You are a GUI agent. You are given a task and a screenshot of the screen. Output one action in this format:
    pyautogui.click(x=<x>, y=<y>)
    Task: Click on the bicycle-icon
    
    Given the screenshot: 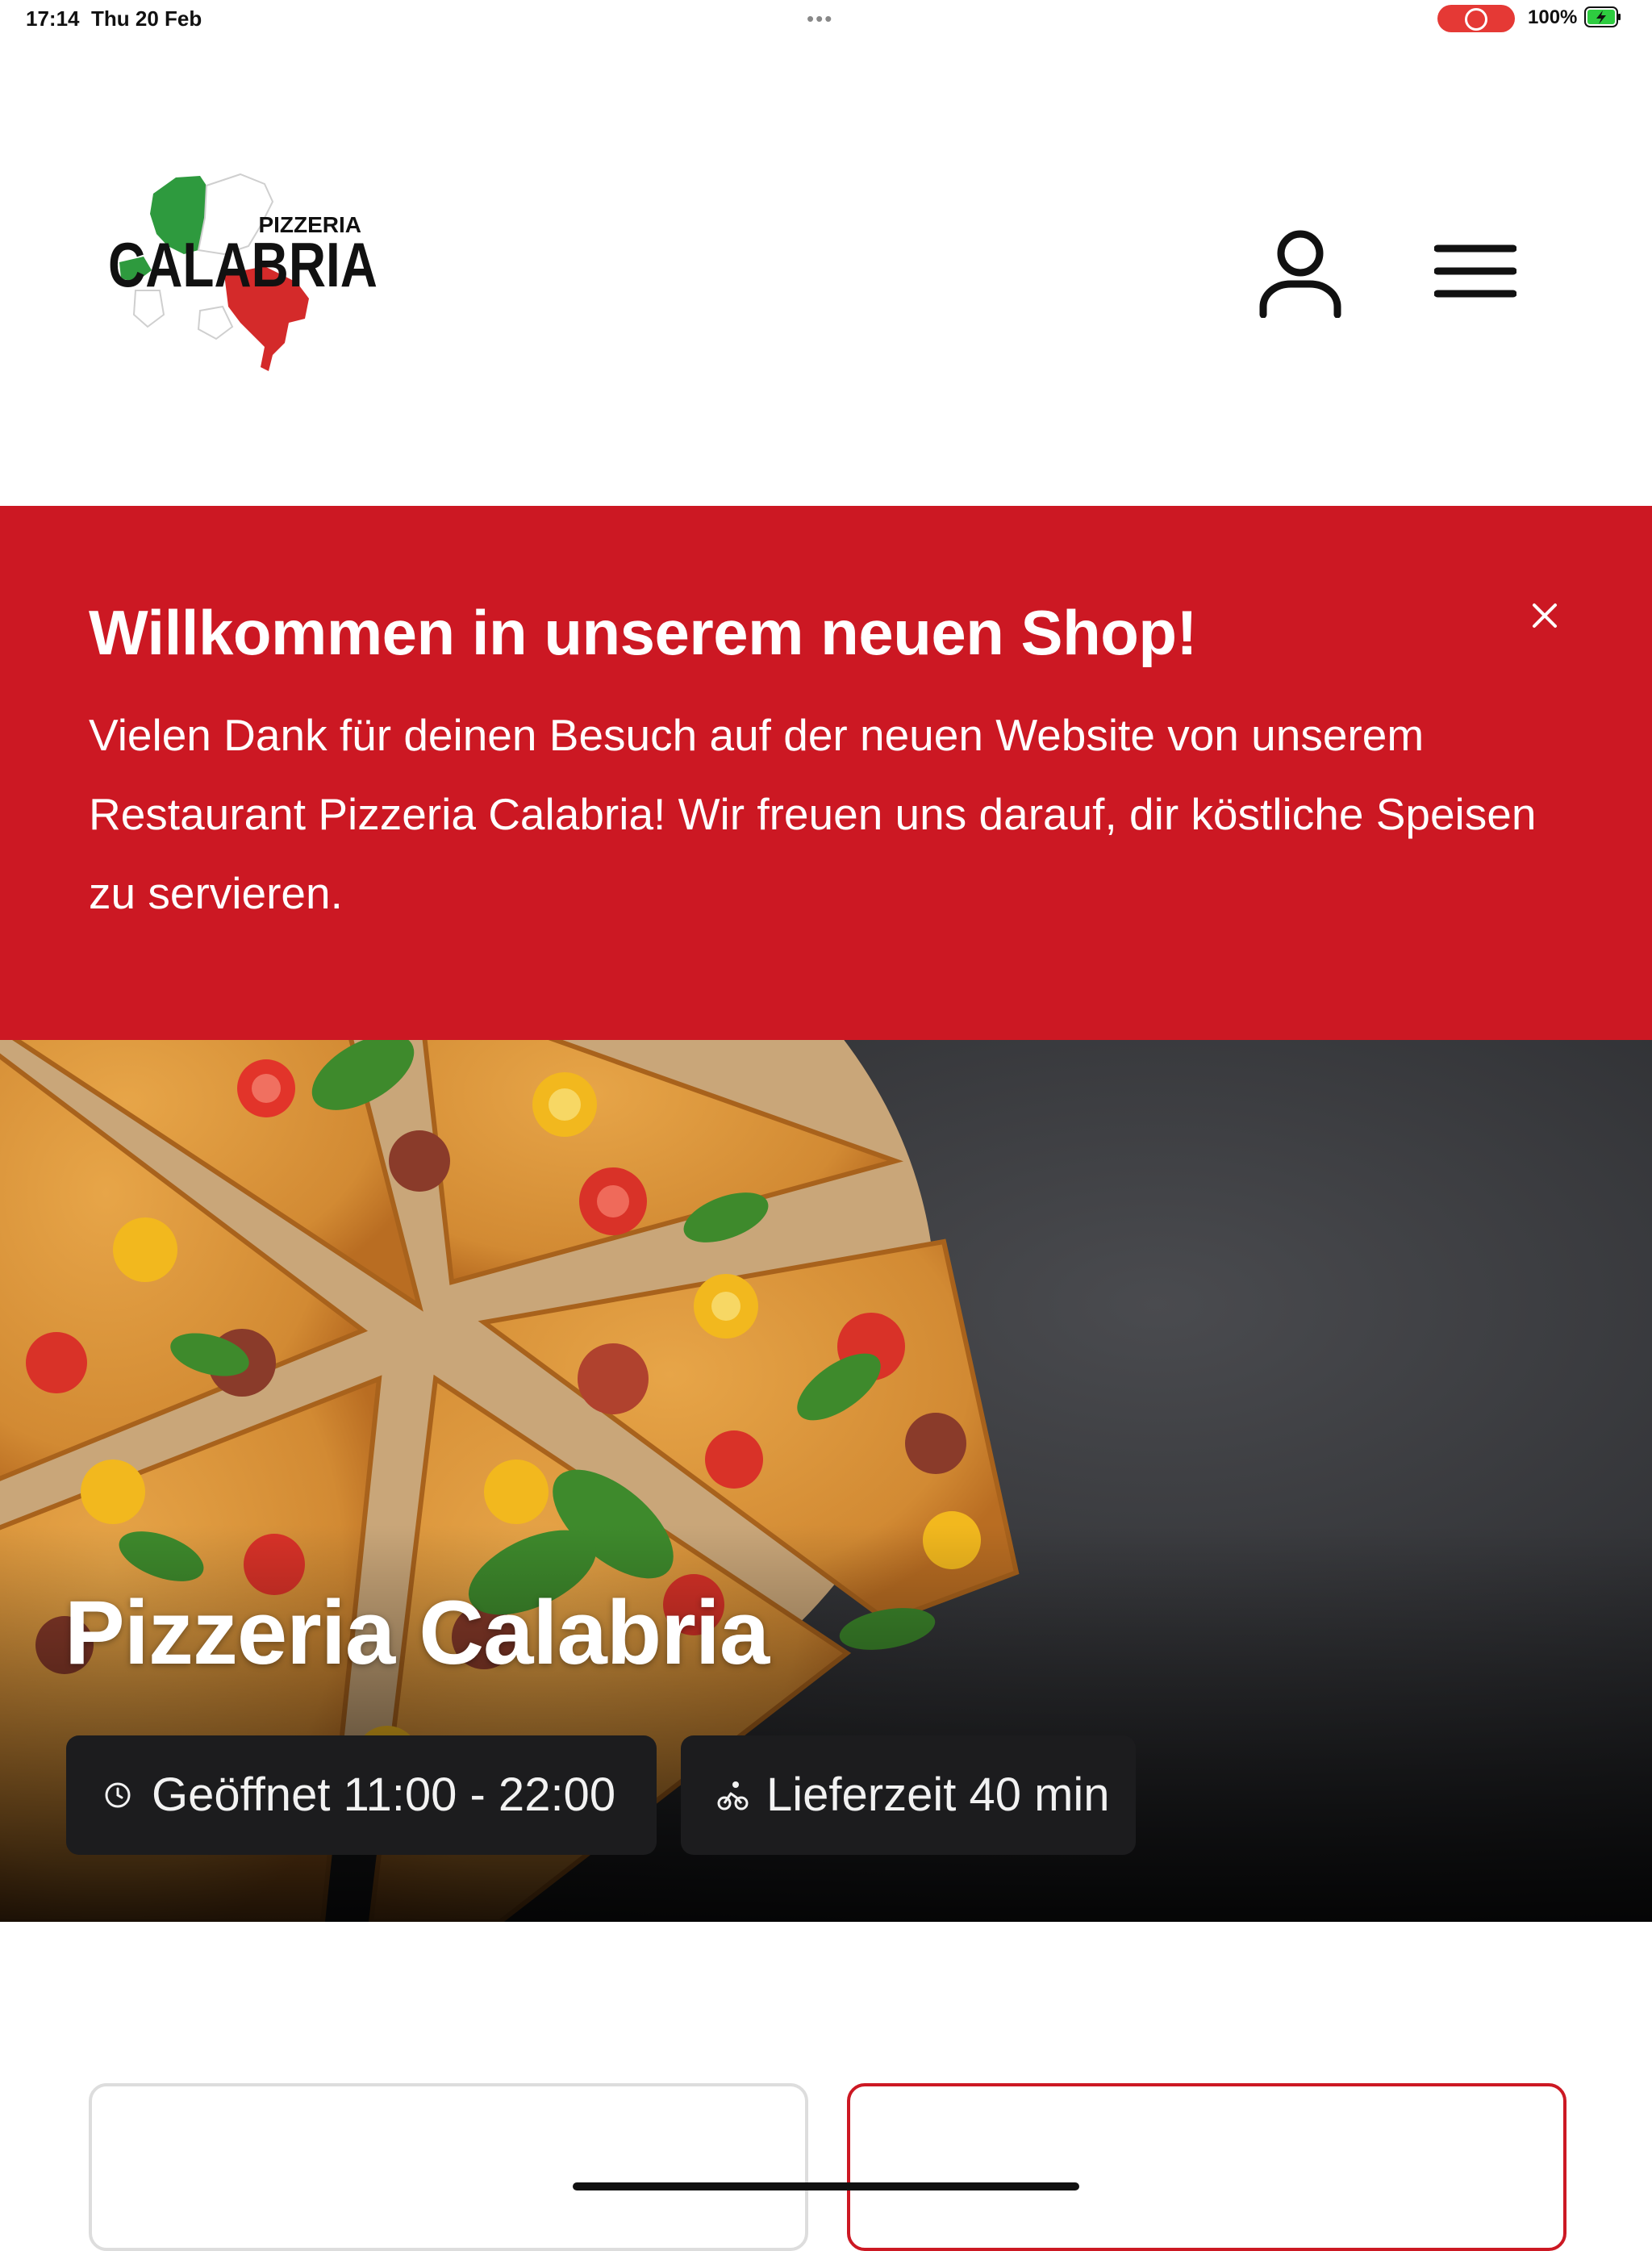 What is the action you would take?
    pyautogui.click(x=733, y=1795)
    